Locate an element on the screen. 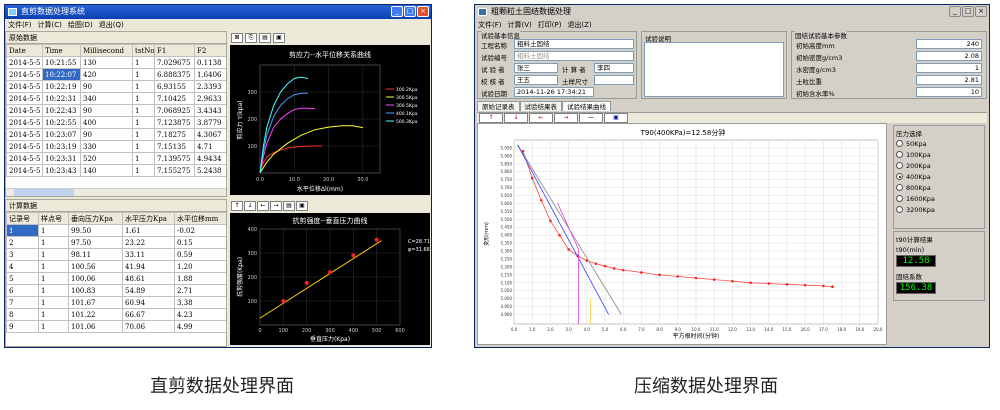 The width and height of the screenshot is (1000, 410). raw-col-header: Millisecond is located at coordinates (106, 50).